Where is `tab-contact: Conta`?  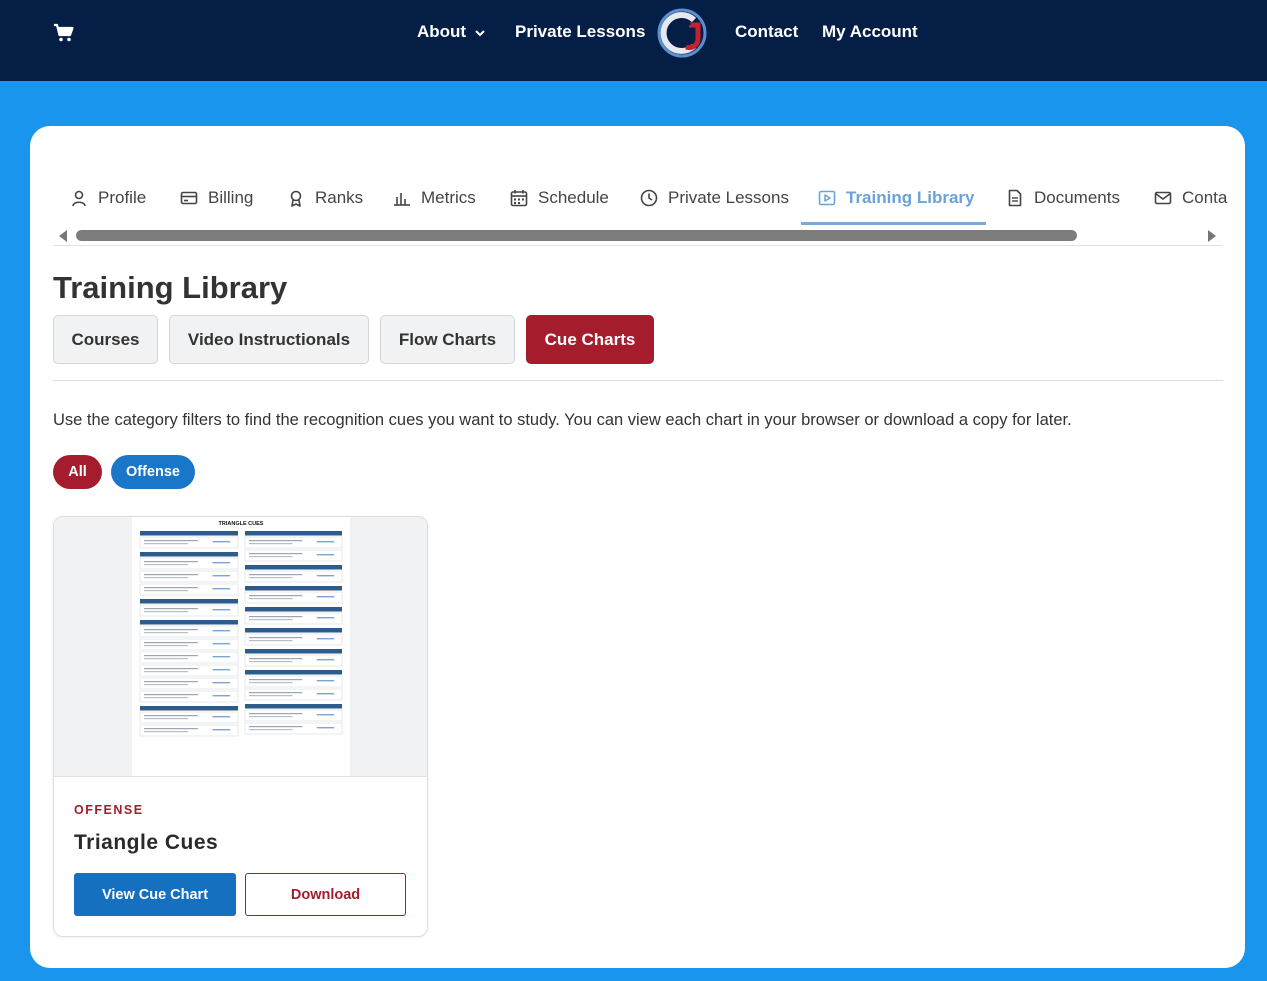
tab-contact: Conta is located at coordinates (1190, 198).